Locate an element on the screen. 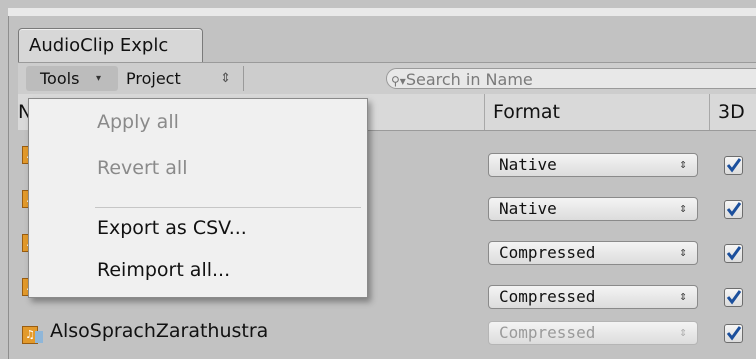 The image size is (756, 359). search-input: ⚲▾Search in Name is located at coordinates (571, 78).